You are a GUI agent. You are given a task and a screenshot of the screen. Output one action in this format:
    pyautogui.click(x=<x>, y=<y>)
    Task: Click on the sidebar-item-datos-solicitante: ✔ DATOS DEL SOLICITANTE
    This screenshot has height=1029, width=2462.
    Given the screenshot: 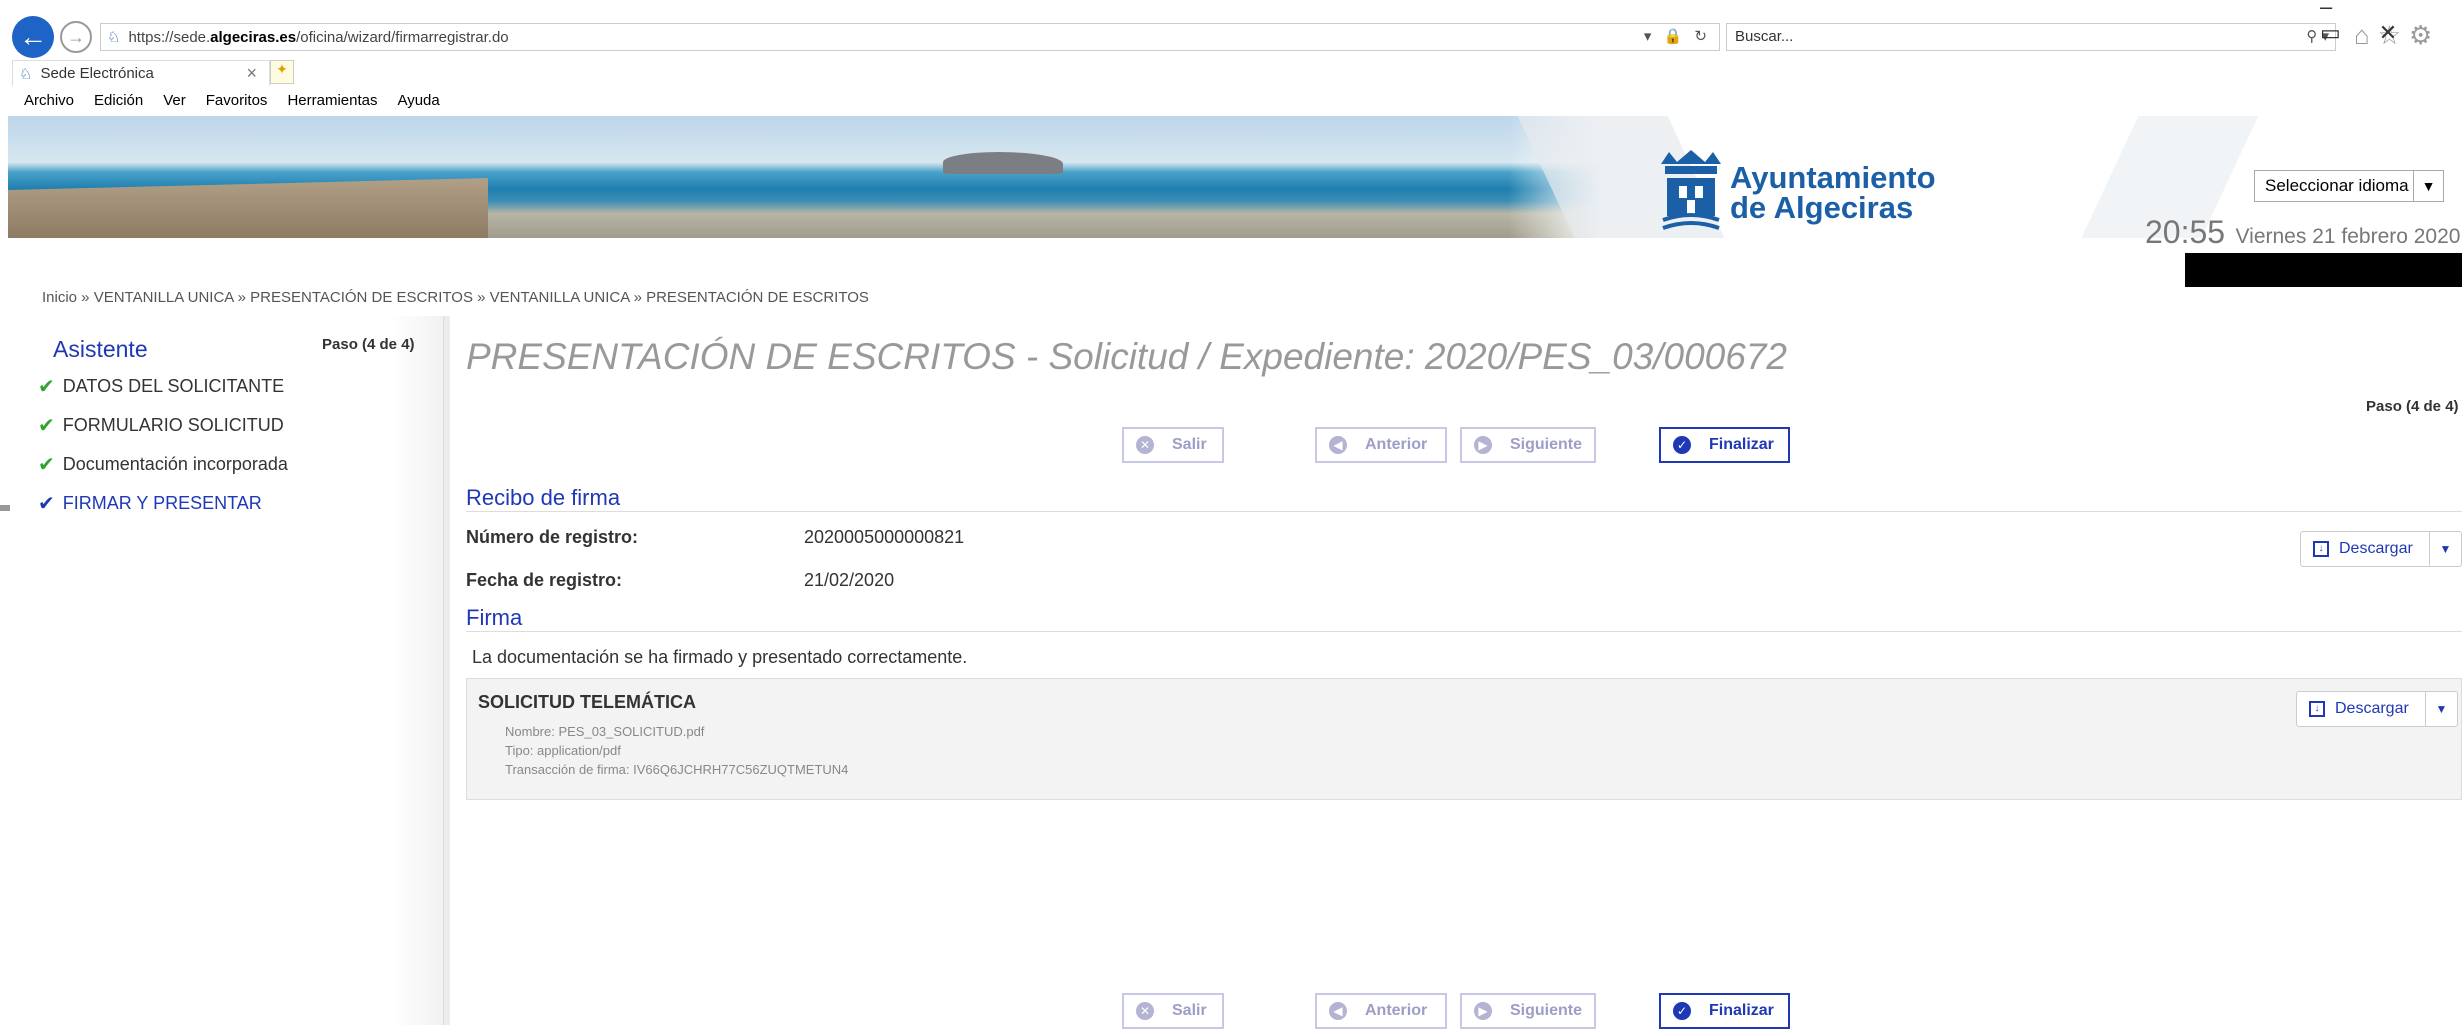 What is the action you would take?
    pyautogui.click(x=161, y=386)
    